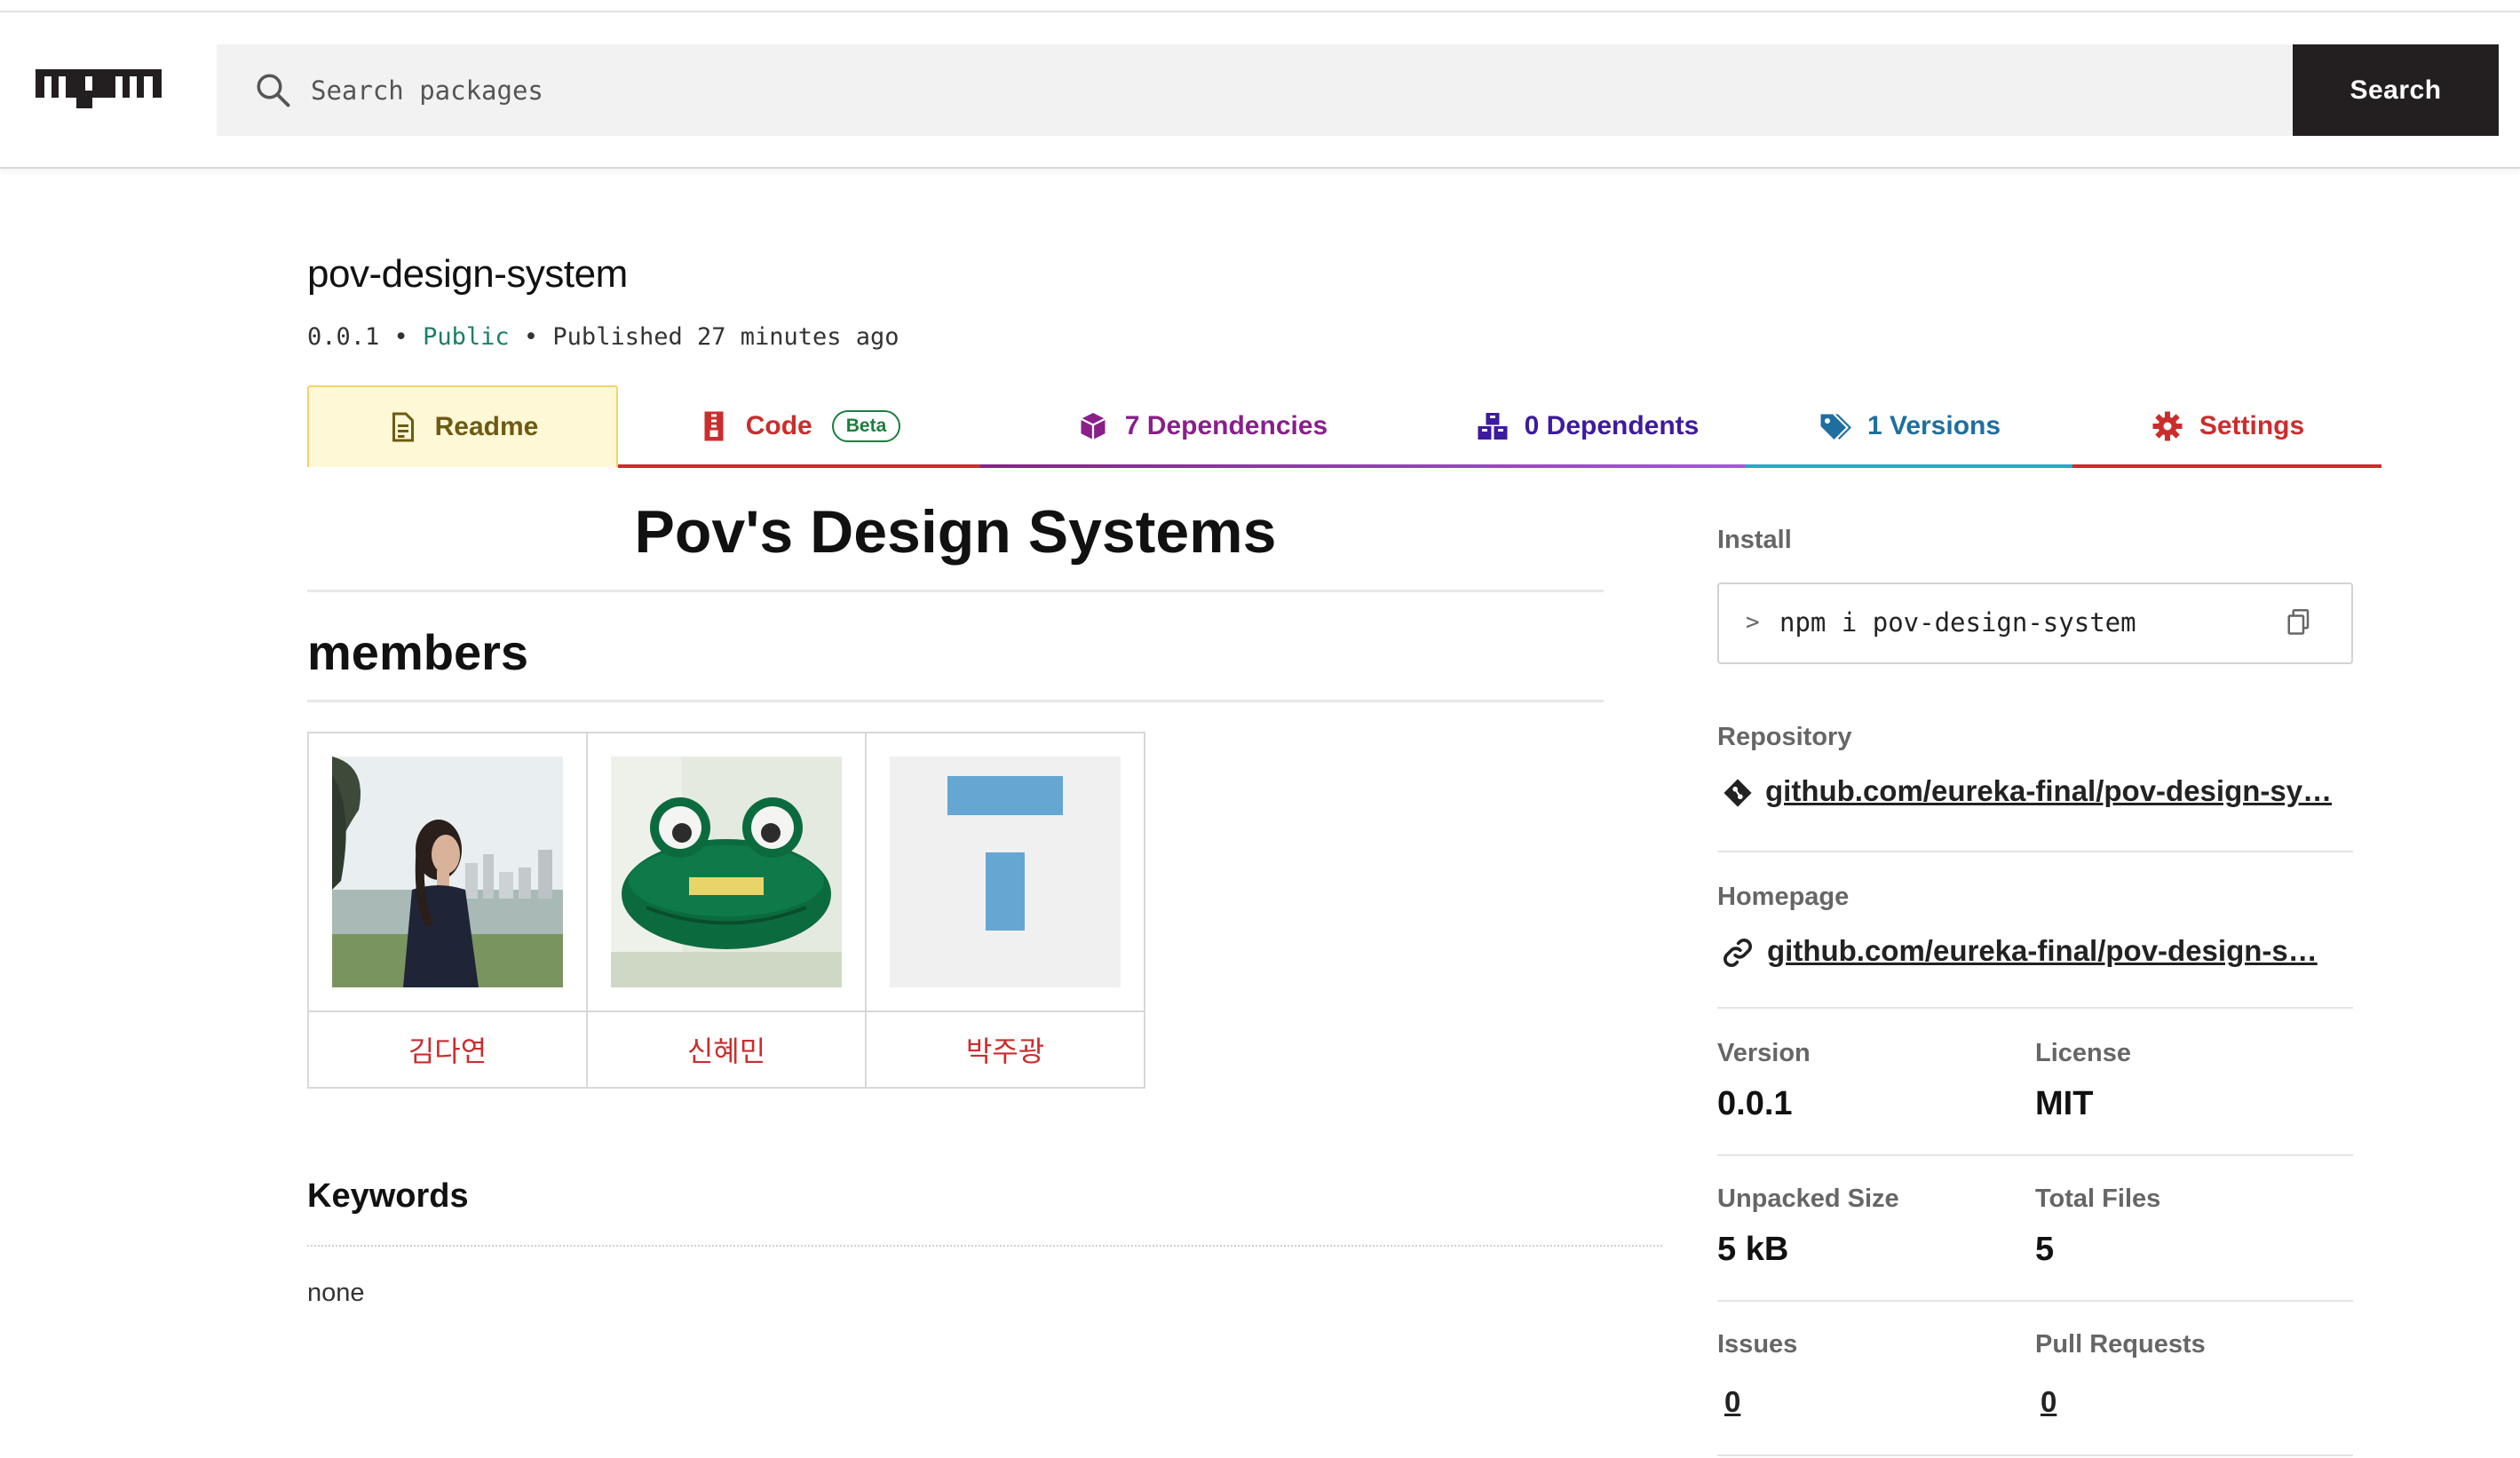  Describe the element at coordinates (2167, 426) in the screenshot. I see `gear-icon` at that location.